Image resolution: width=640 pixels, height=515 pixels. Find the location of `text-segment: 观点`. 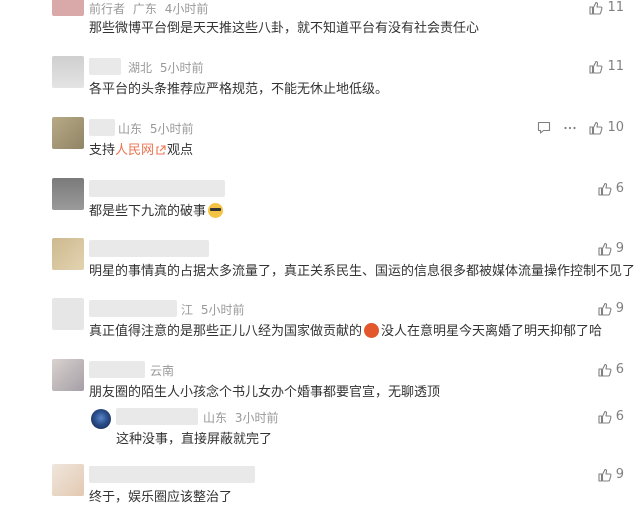

text-segment: 观点 is located at coordinates (180, 150).